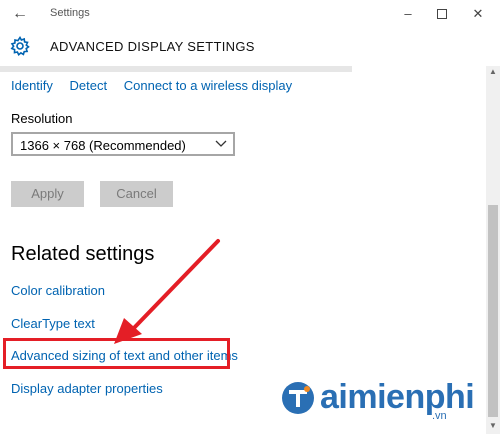  Describe the element at coordinates (20, 14) in the screenshot. I see `arrow-left-icon: ←` at that location.